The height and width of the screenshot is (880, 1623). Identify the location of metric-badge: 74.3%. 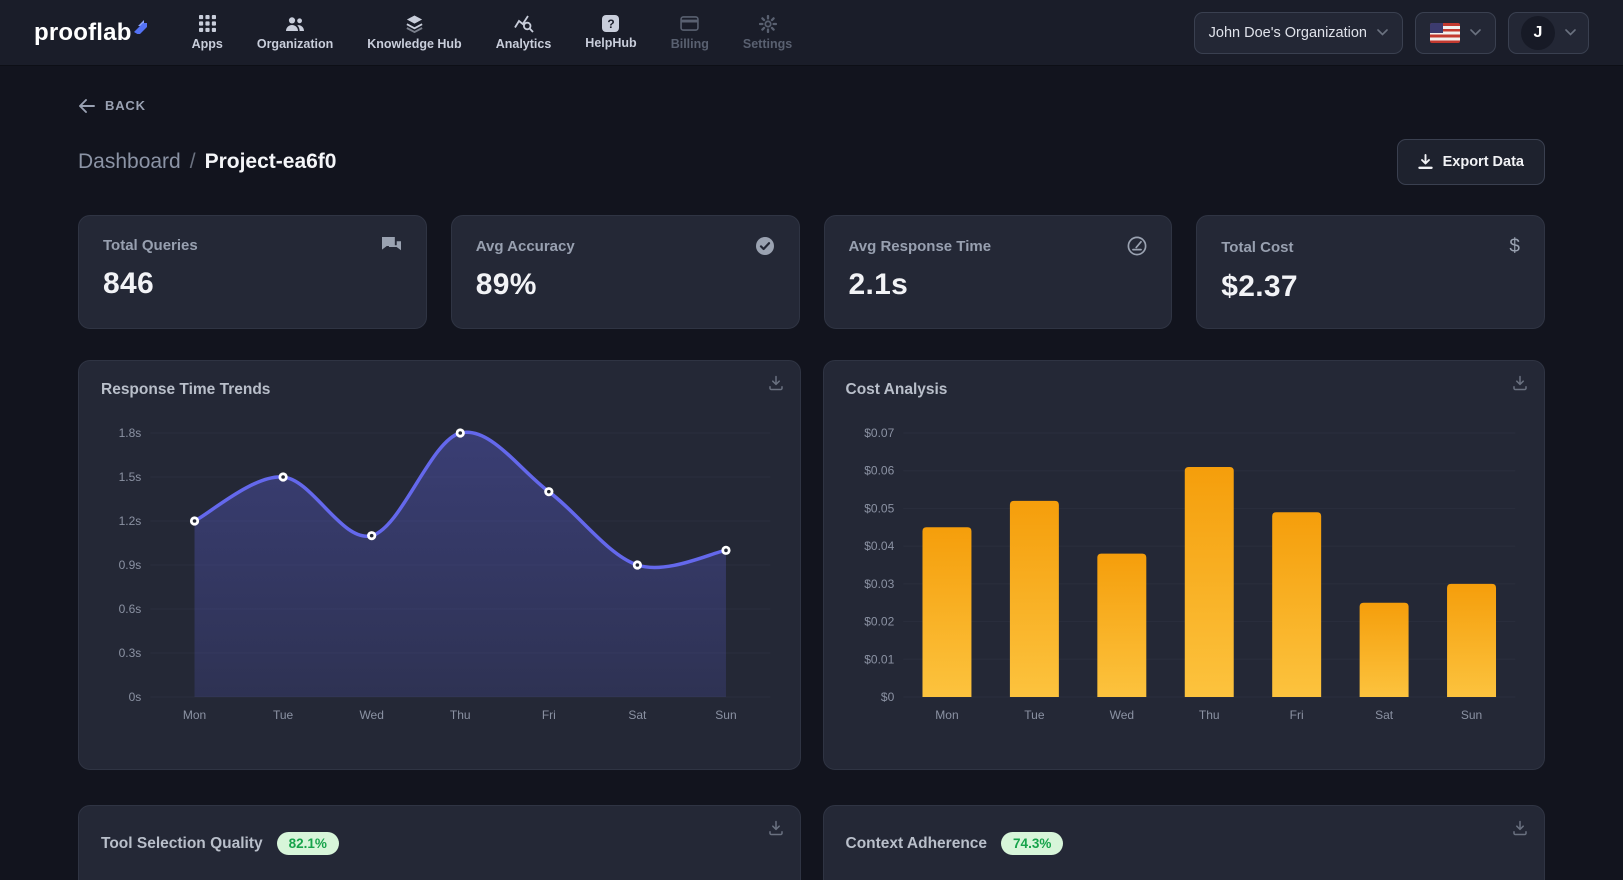
(1032, 843).